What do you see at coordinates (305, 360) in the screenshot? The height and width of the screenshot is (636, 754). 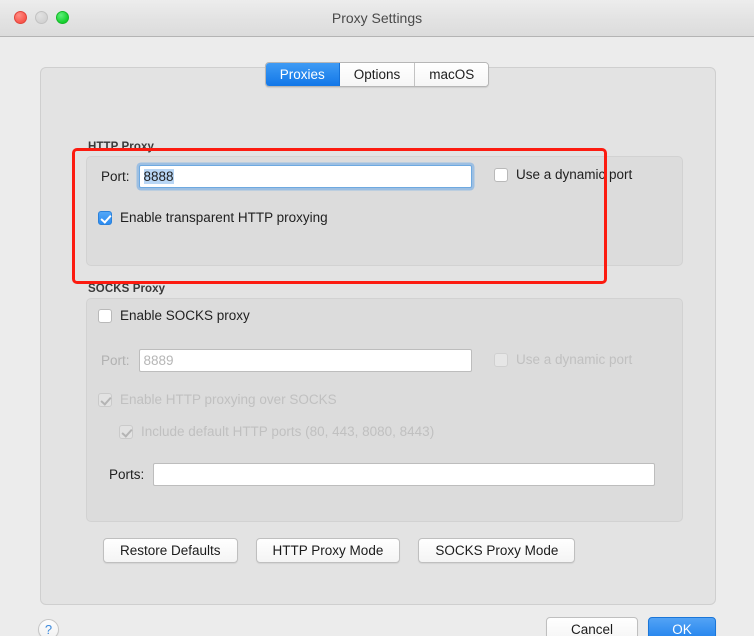 I see `socks-port-input: 8889` at bounding box center [305, 360].